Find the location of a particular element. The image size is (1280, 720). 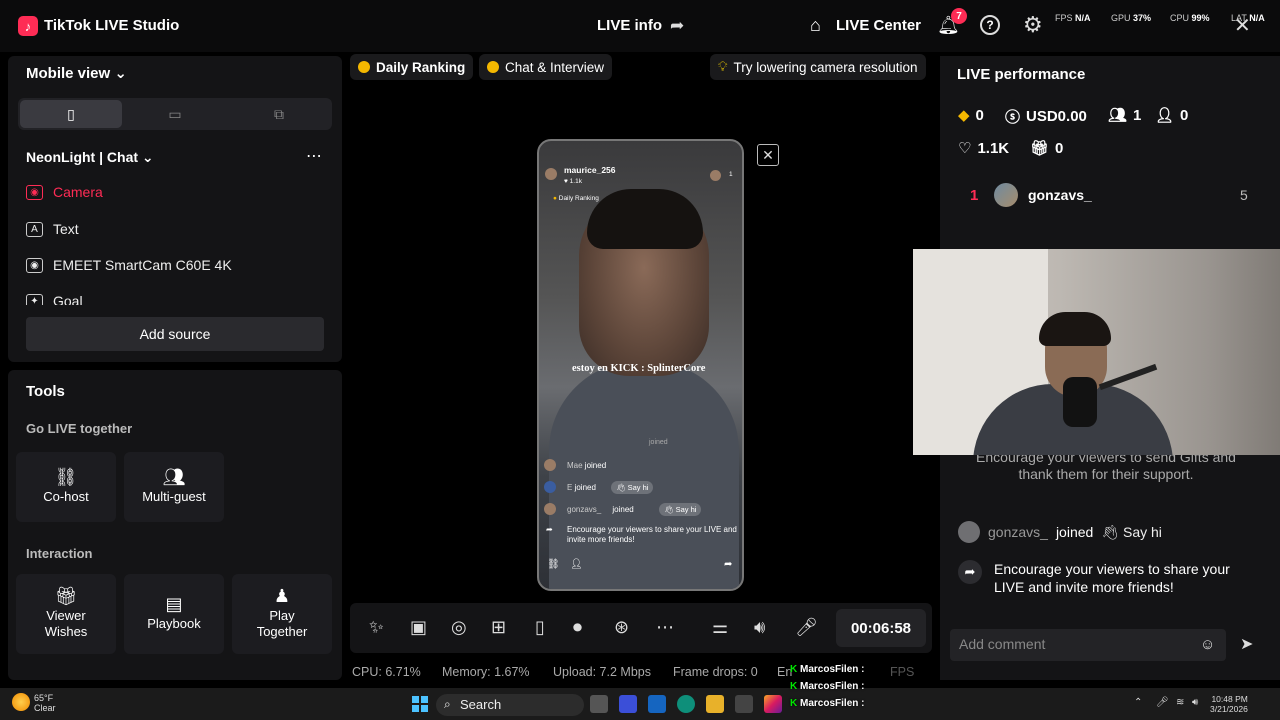

mobile-icon: ▯ is located at coordinates (540, 627).